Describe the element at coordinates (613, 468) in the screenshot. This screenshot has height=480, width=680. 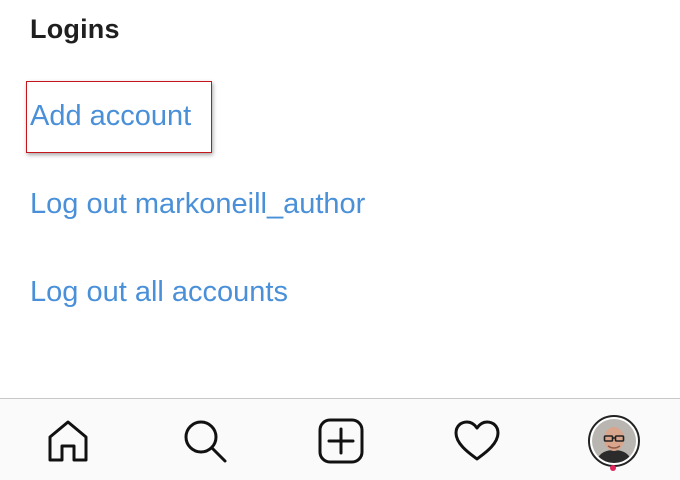
I see `notification-dot` at that location.